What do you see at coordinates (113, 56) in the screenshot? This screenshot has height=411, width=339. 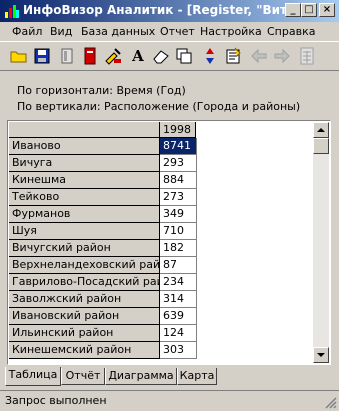 I see `paint-tools-icon` at bounding box center [113, 56].